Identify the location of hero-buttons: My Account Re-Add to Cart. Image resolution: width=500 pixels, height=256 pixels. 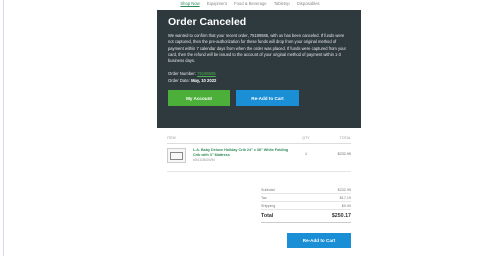
(259, 98).